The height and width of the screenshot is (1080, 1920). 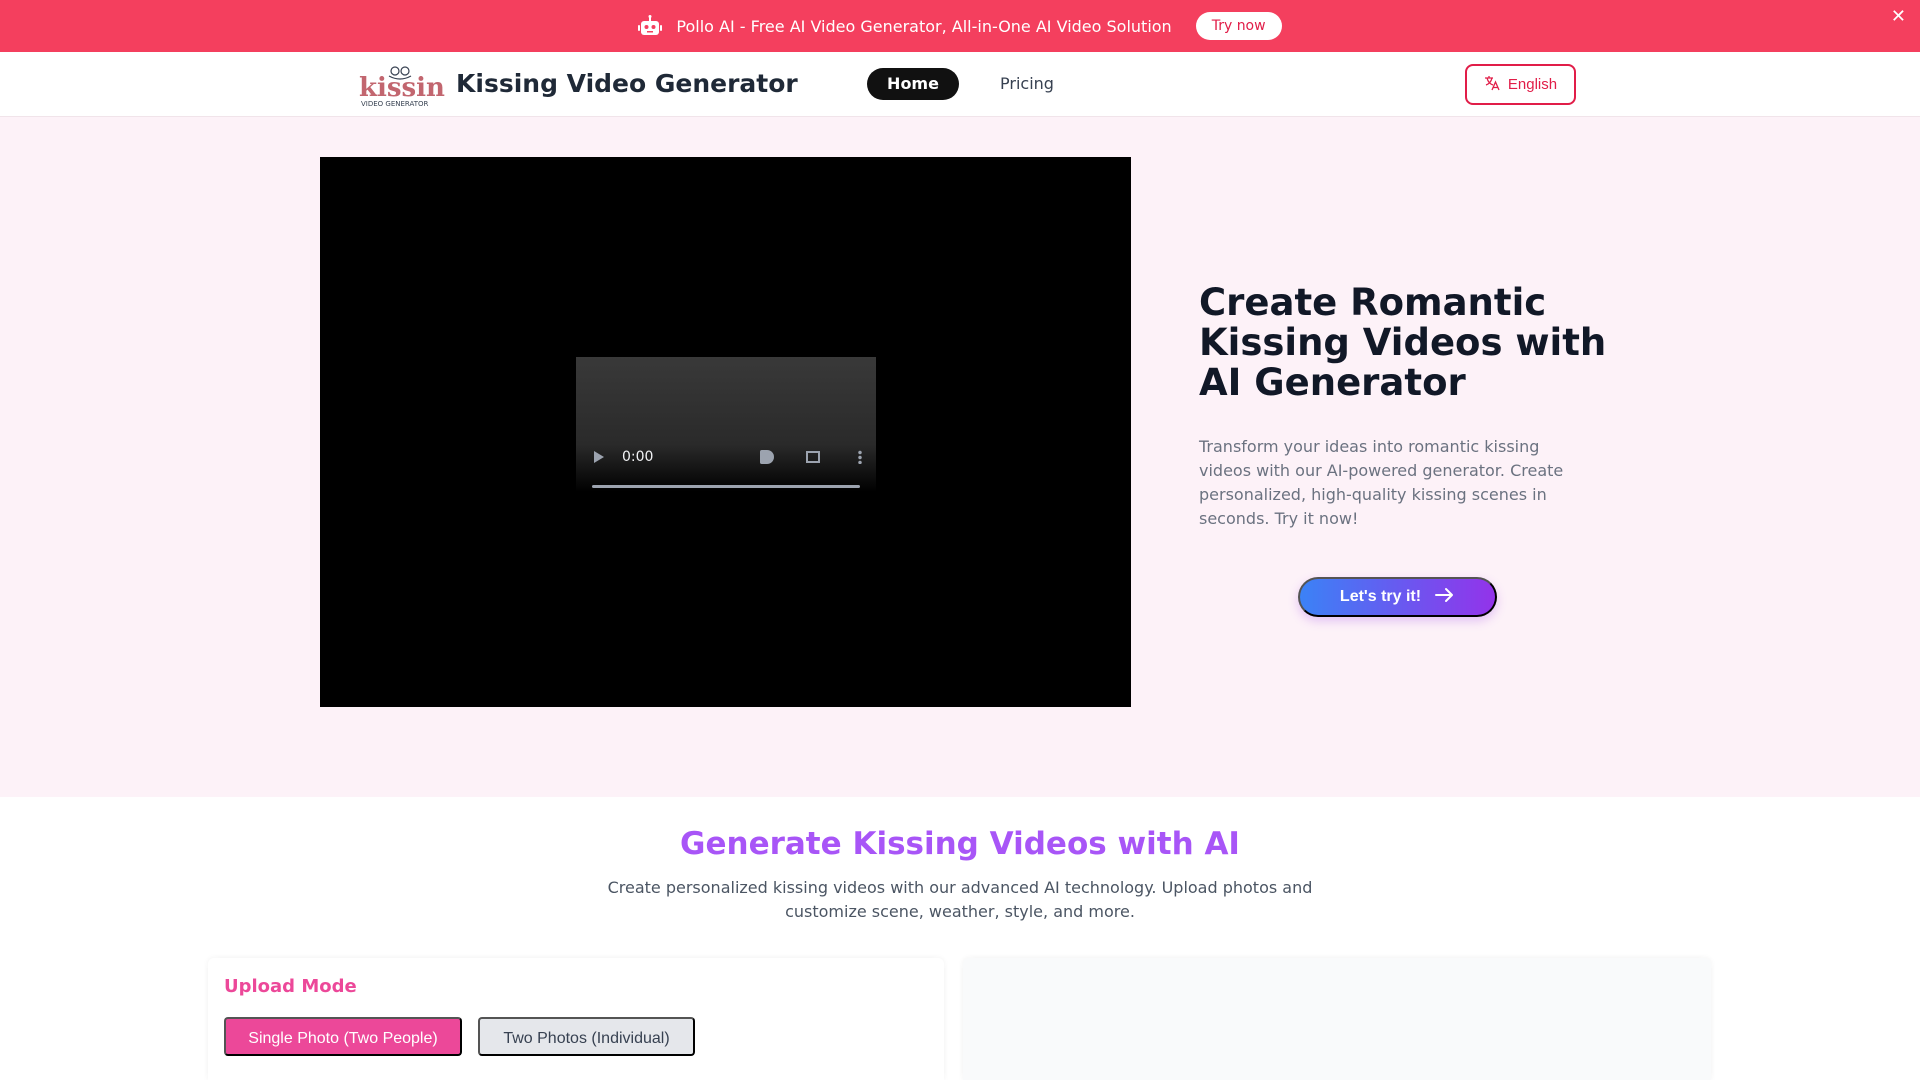 What do you see at coordinates (402, 88) in the screenshot?
I see `svg-text: kissing` at bounding box center [402, 88].